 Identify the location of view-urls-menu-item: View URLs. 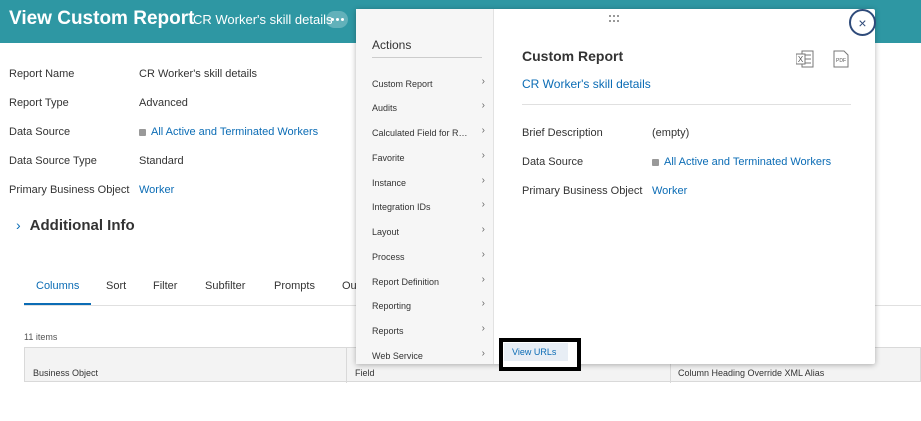
(536, 352).